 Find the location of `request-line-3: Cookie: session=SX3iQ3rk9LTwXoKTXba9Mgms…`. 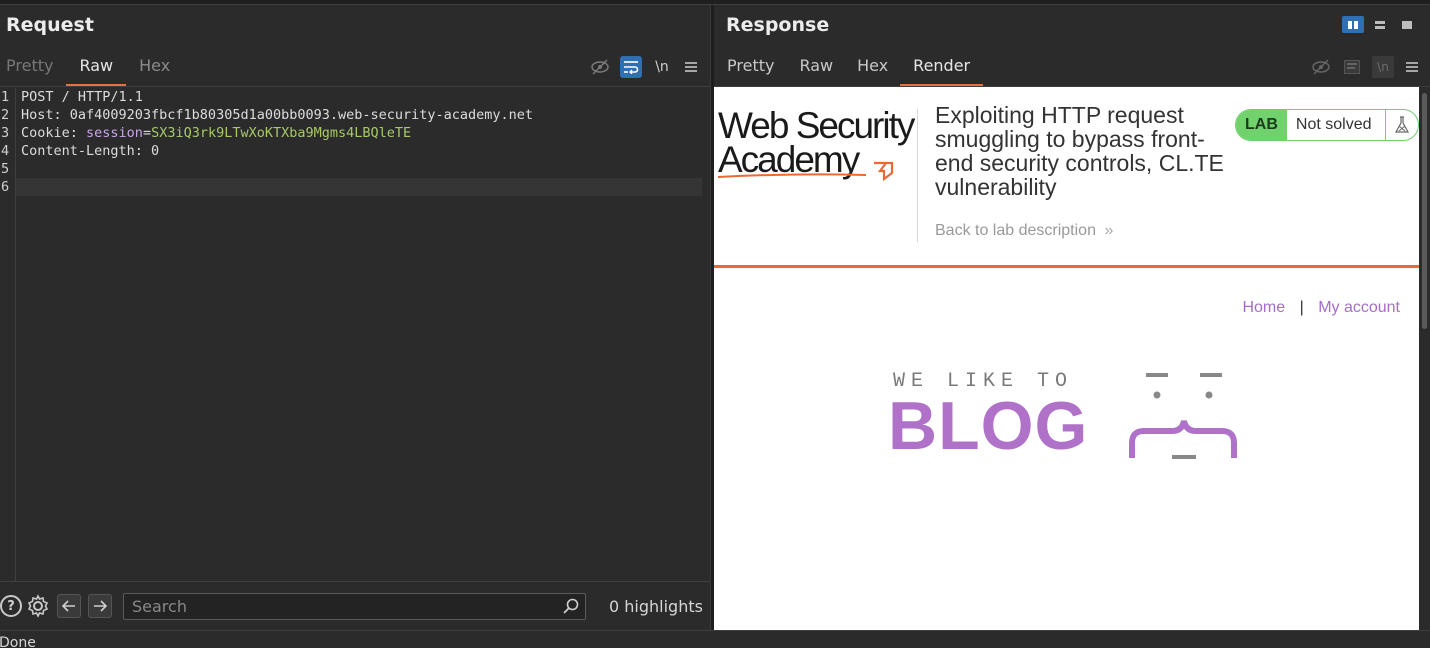

request-line-3: Cookie: session=SX3iQ3rk9LTwXoKTXba9Mgms… is located at coordinates (361, 133).